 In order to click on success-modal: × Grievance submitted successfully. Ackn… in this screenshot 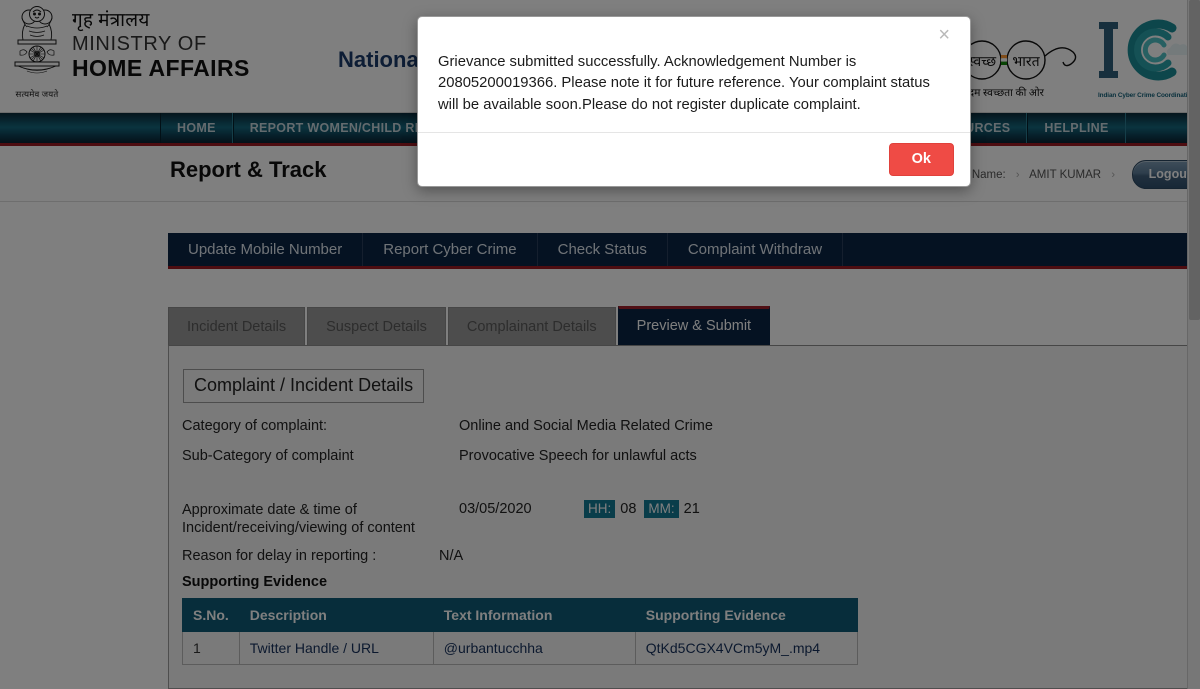, I will do `click(694, 101)`.